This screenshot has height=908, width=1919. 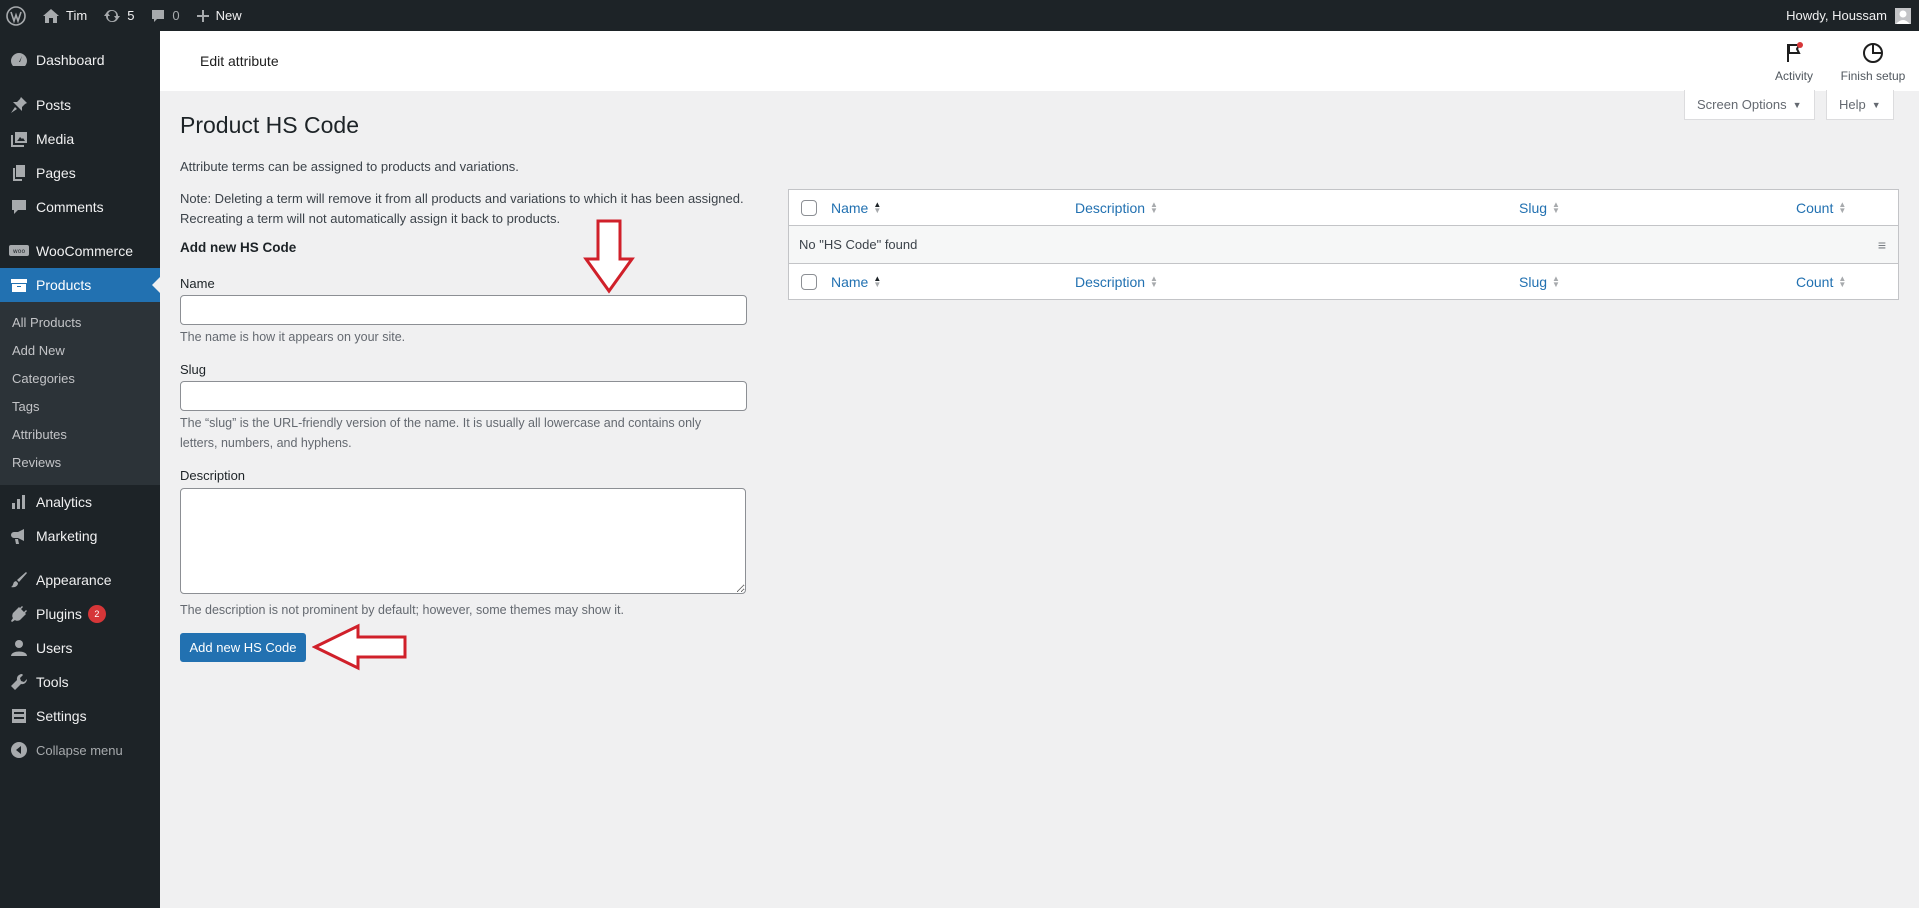 I want to click on sidebar-item-woocommerce: woo WooCommerce, so click(x=80, y=251).